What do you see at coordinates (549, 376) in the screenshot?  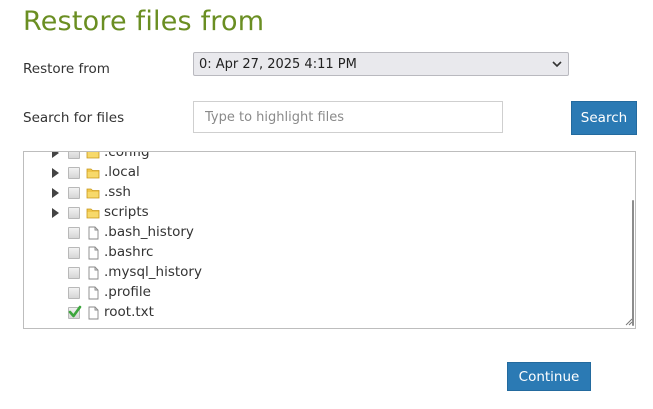 I see `continue-button: Continue` at bounding box center [549, 376].